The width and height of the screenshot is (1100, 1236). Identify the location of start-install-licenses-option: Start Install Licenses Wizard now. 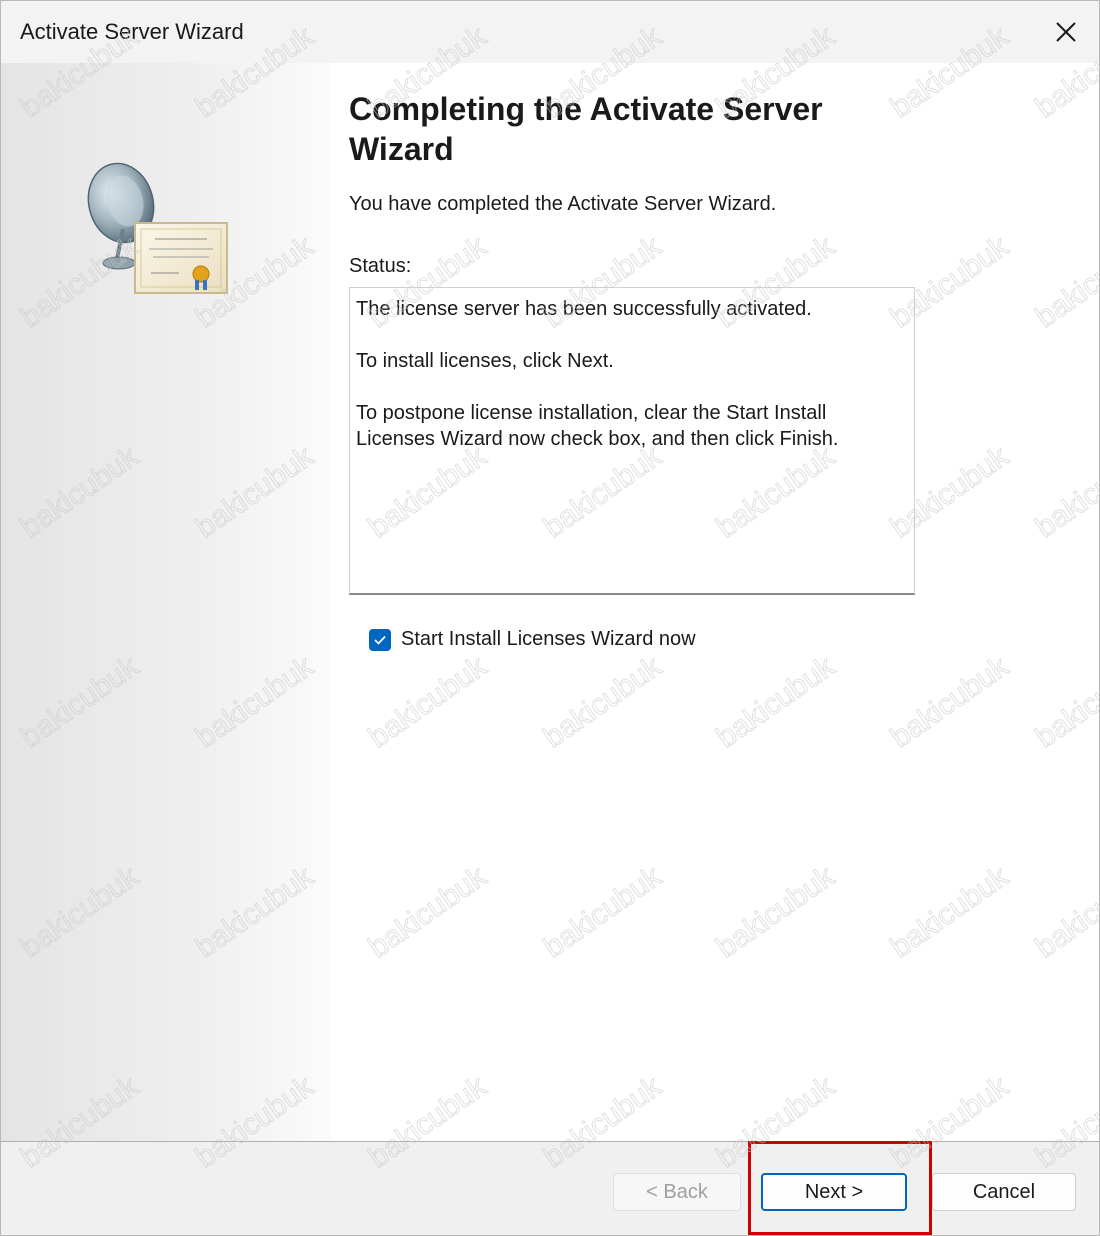
(532, 639).